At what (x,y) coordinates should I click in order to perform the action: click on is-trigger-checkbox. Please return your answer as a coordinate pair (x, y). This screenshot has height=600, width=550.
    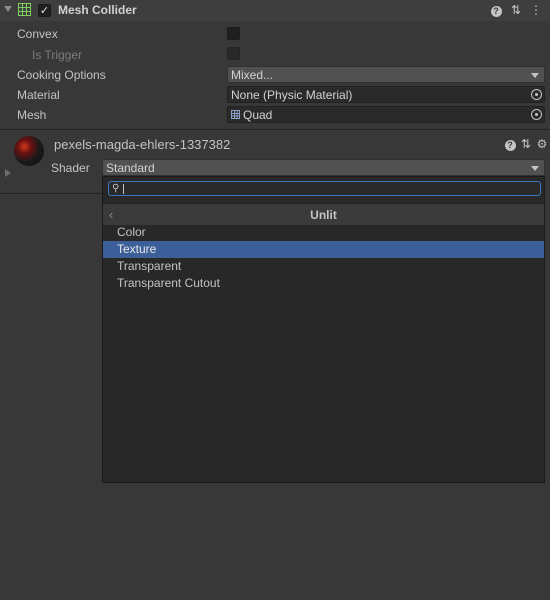
    Looking at the image, I should click on (233, 53).